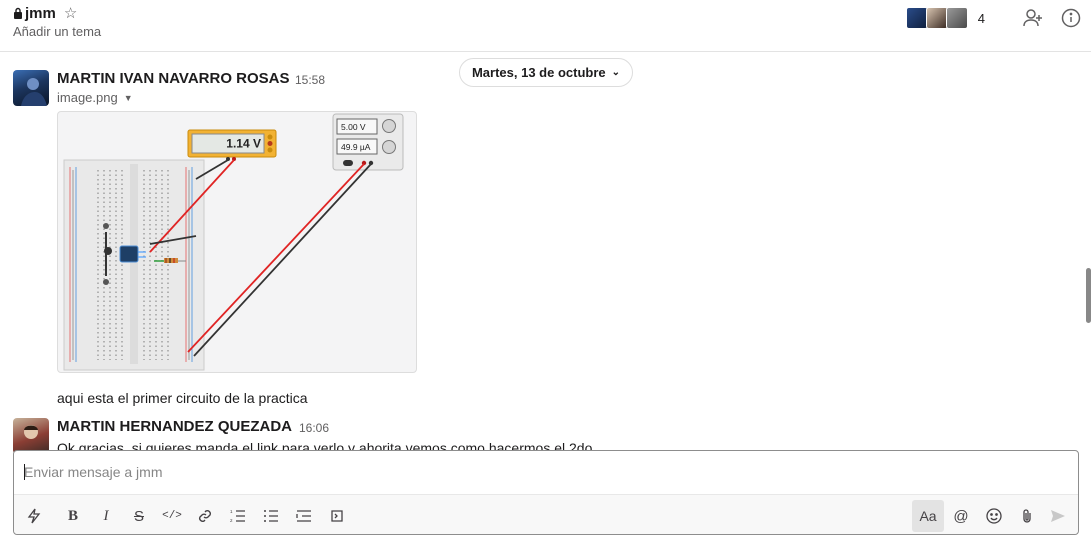 The image size is (1091, 543). Describe the element at coordinates (231, 520) in the screenshot. I see `svg-text: 2` at that location.